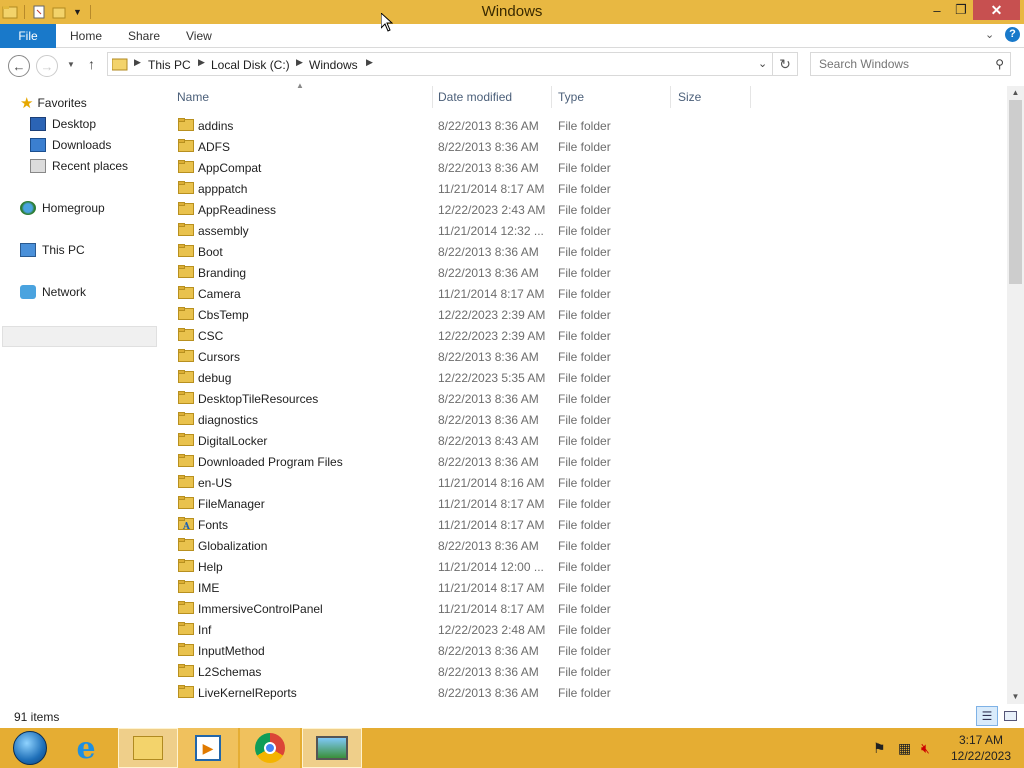 The height and width of the screenshot is (768, 1024). What do you see at coordinates (71, 64) in the screenshot?
I see `recent-locations-dropdown-icon: ▼` at bounding box center [71, 64].